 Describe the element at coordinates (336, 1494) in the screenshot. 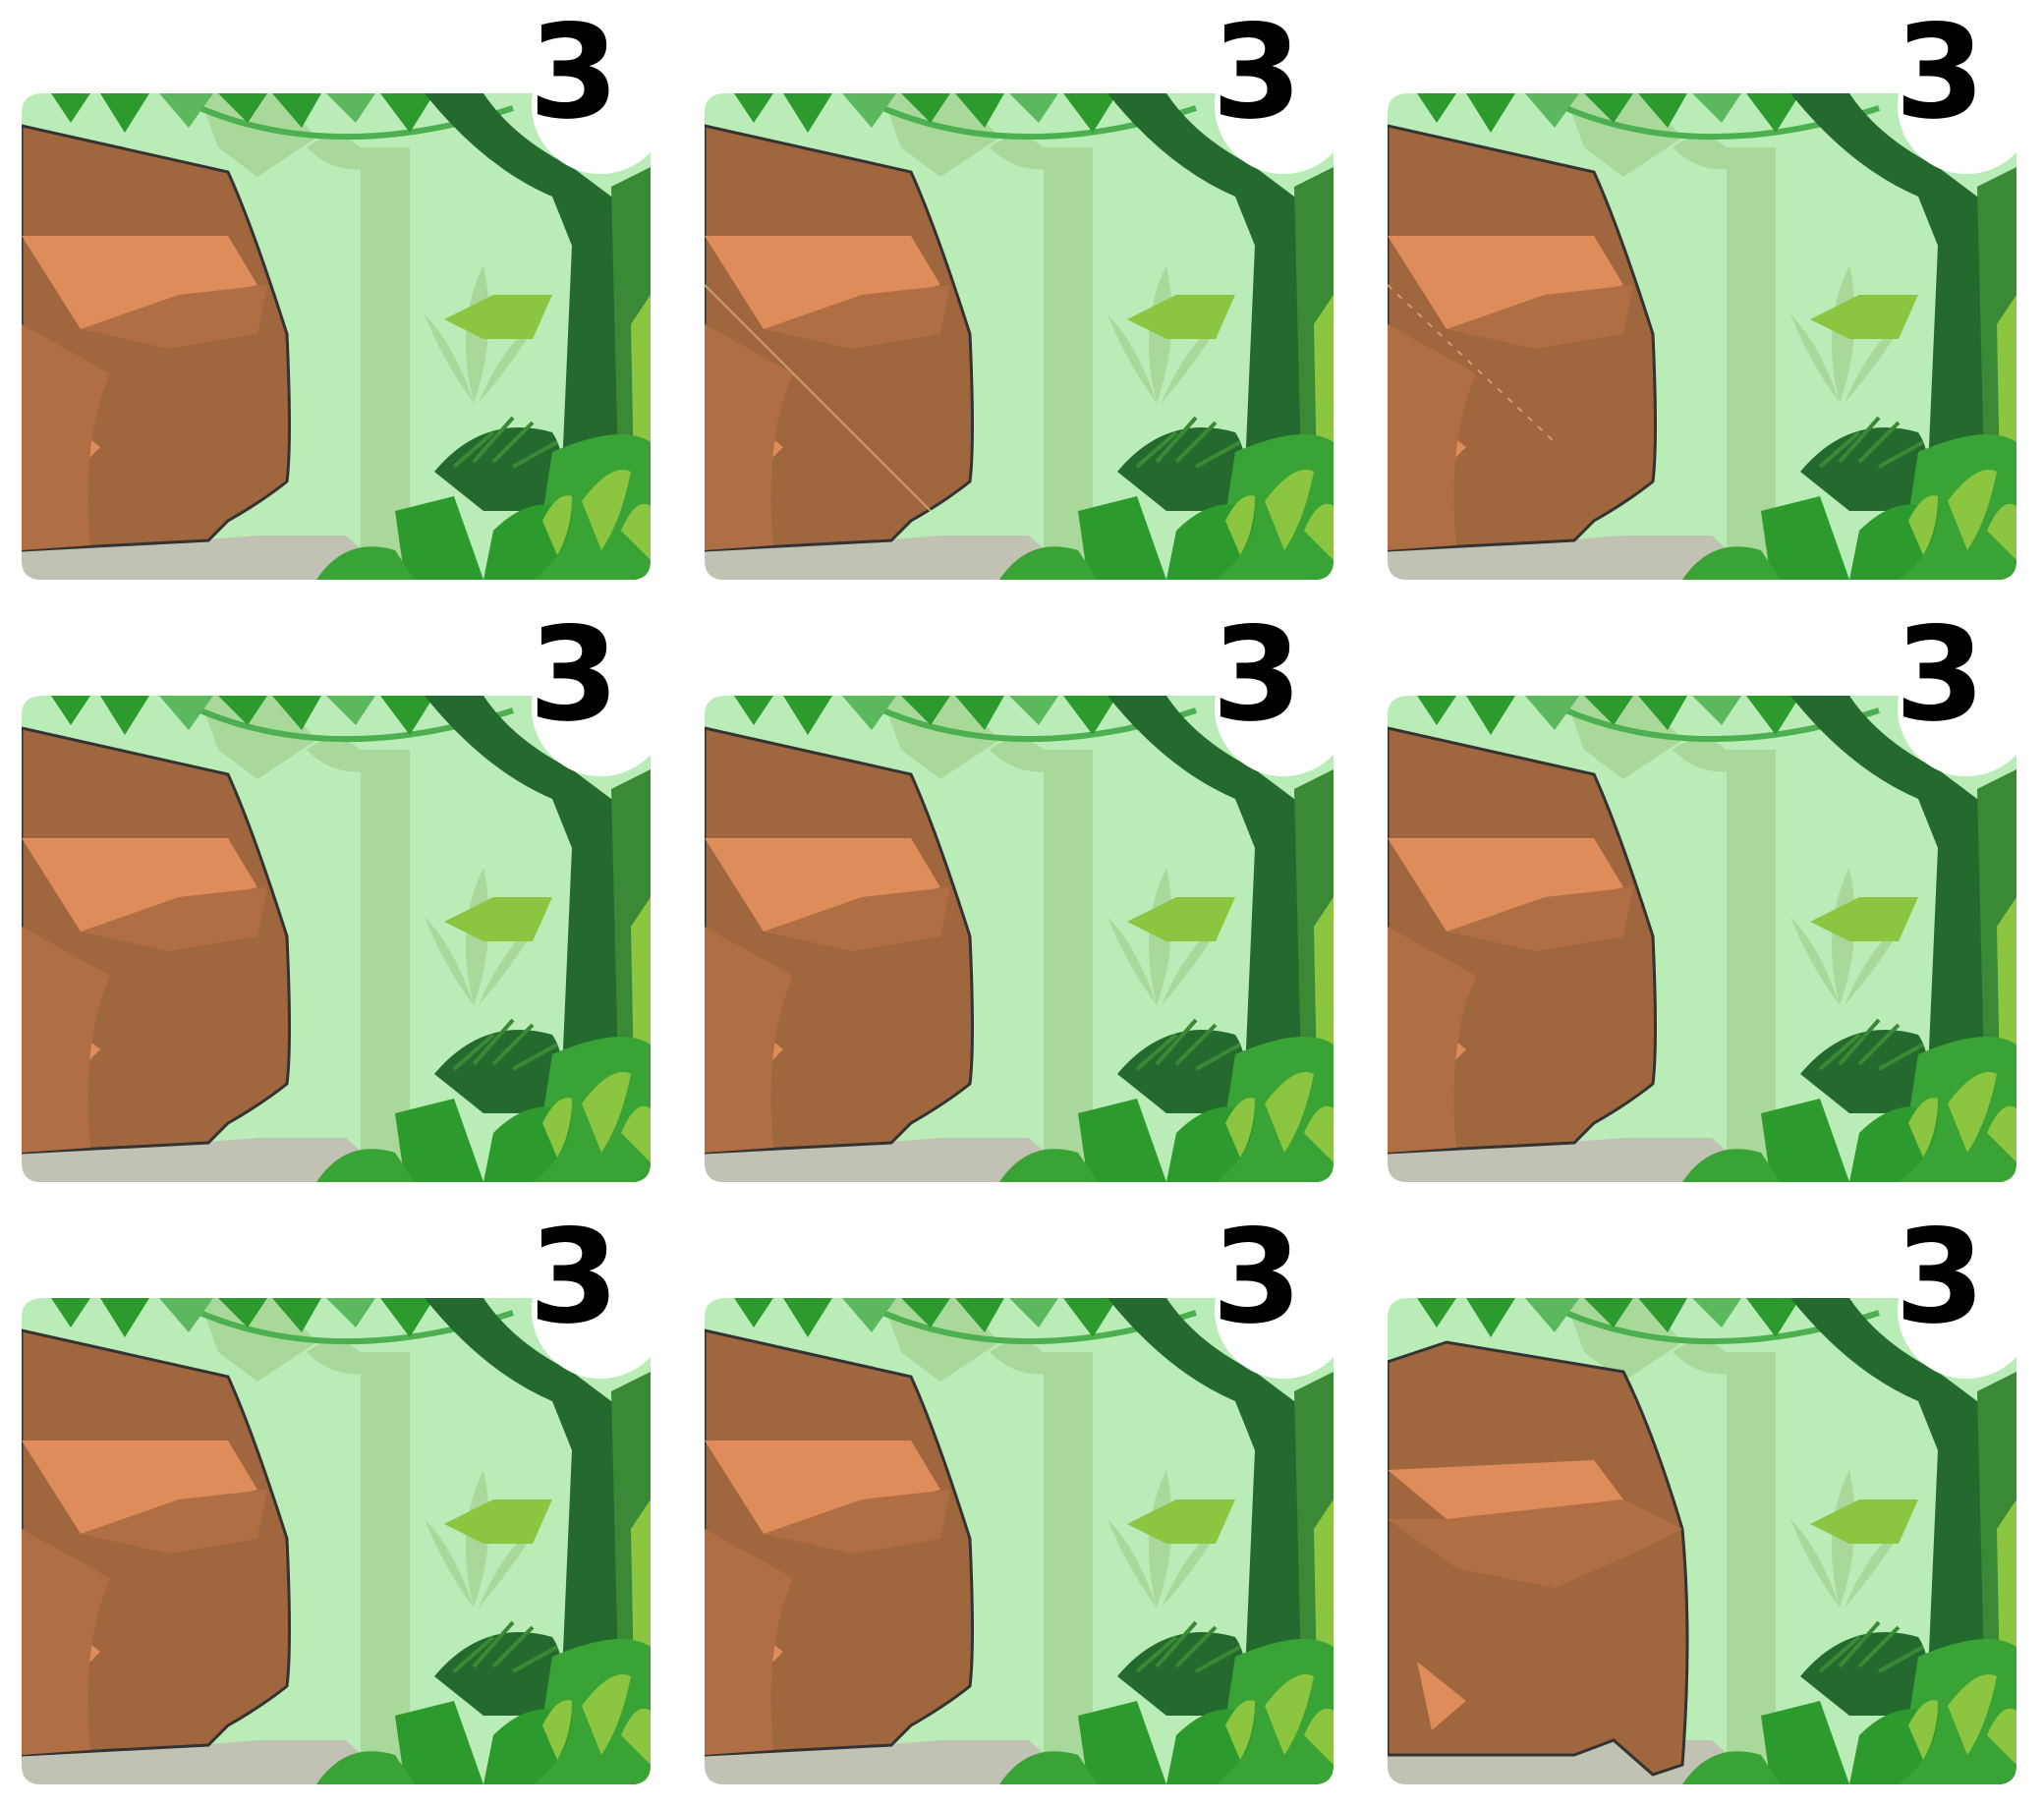

I see `puzzle-card-7: 3` at that location.